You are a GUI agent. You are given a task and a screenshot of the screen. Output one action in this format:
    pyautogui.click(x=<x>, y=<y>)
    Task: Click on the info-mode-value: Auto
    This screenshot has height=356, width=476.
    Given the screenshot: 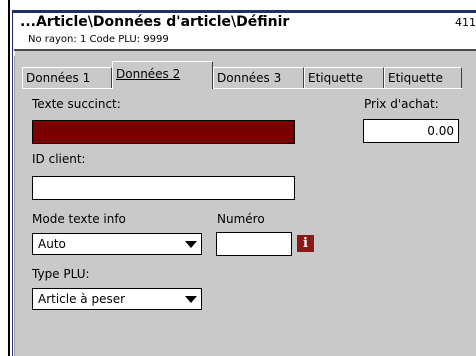 What is the action you would take?
    pyautogui.click(x=52, y=244)
    